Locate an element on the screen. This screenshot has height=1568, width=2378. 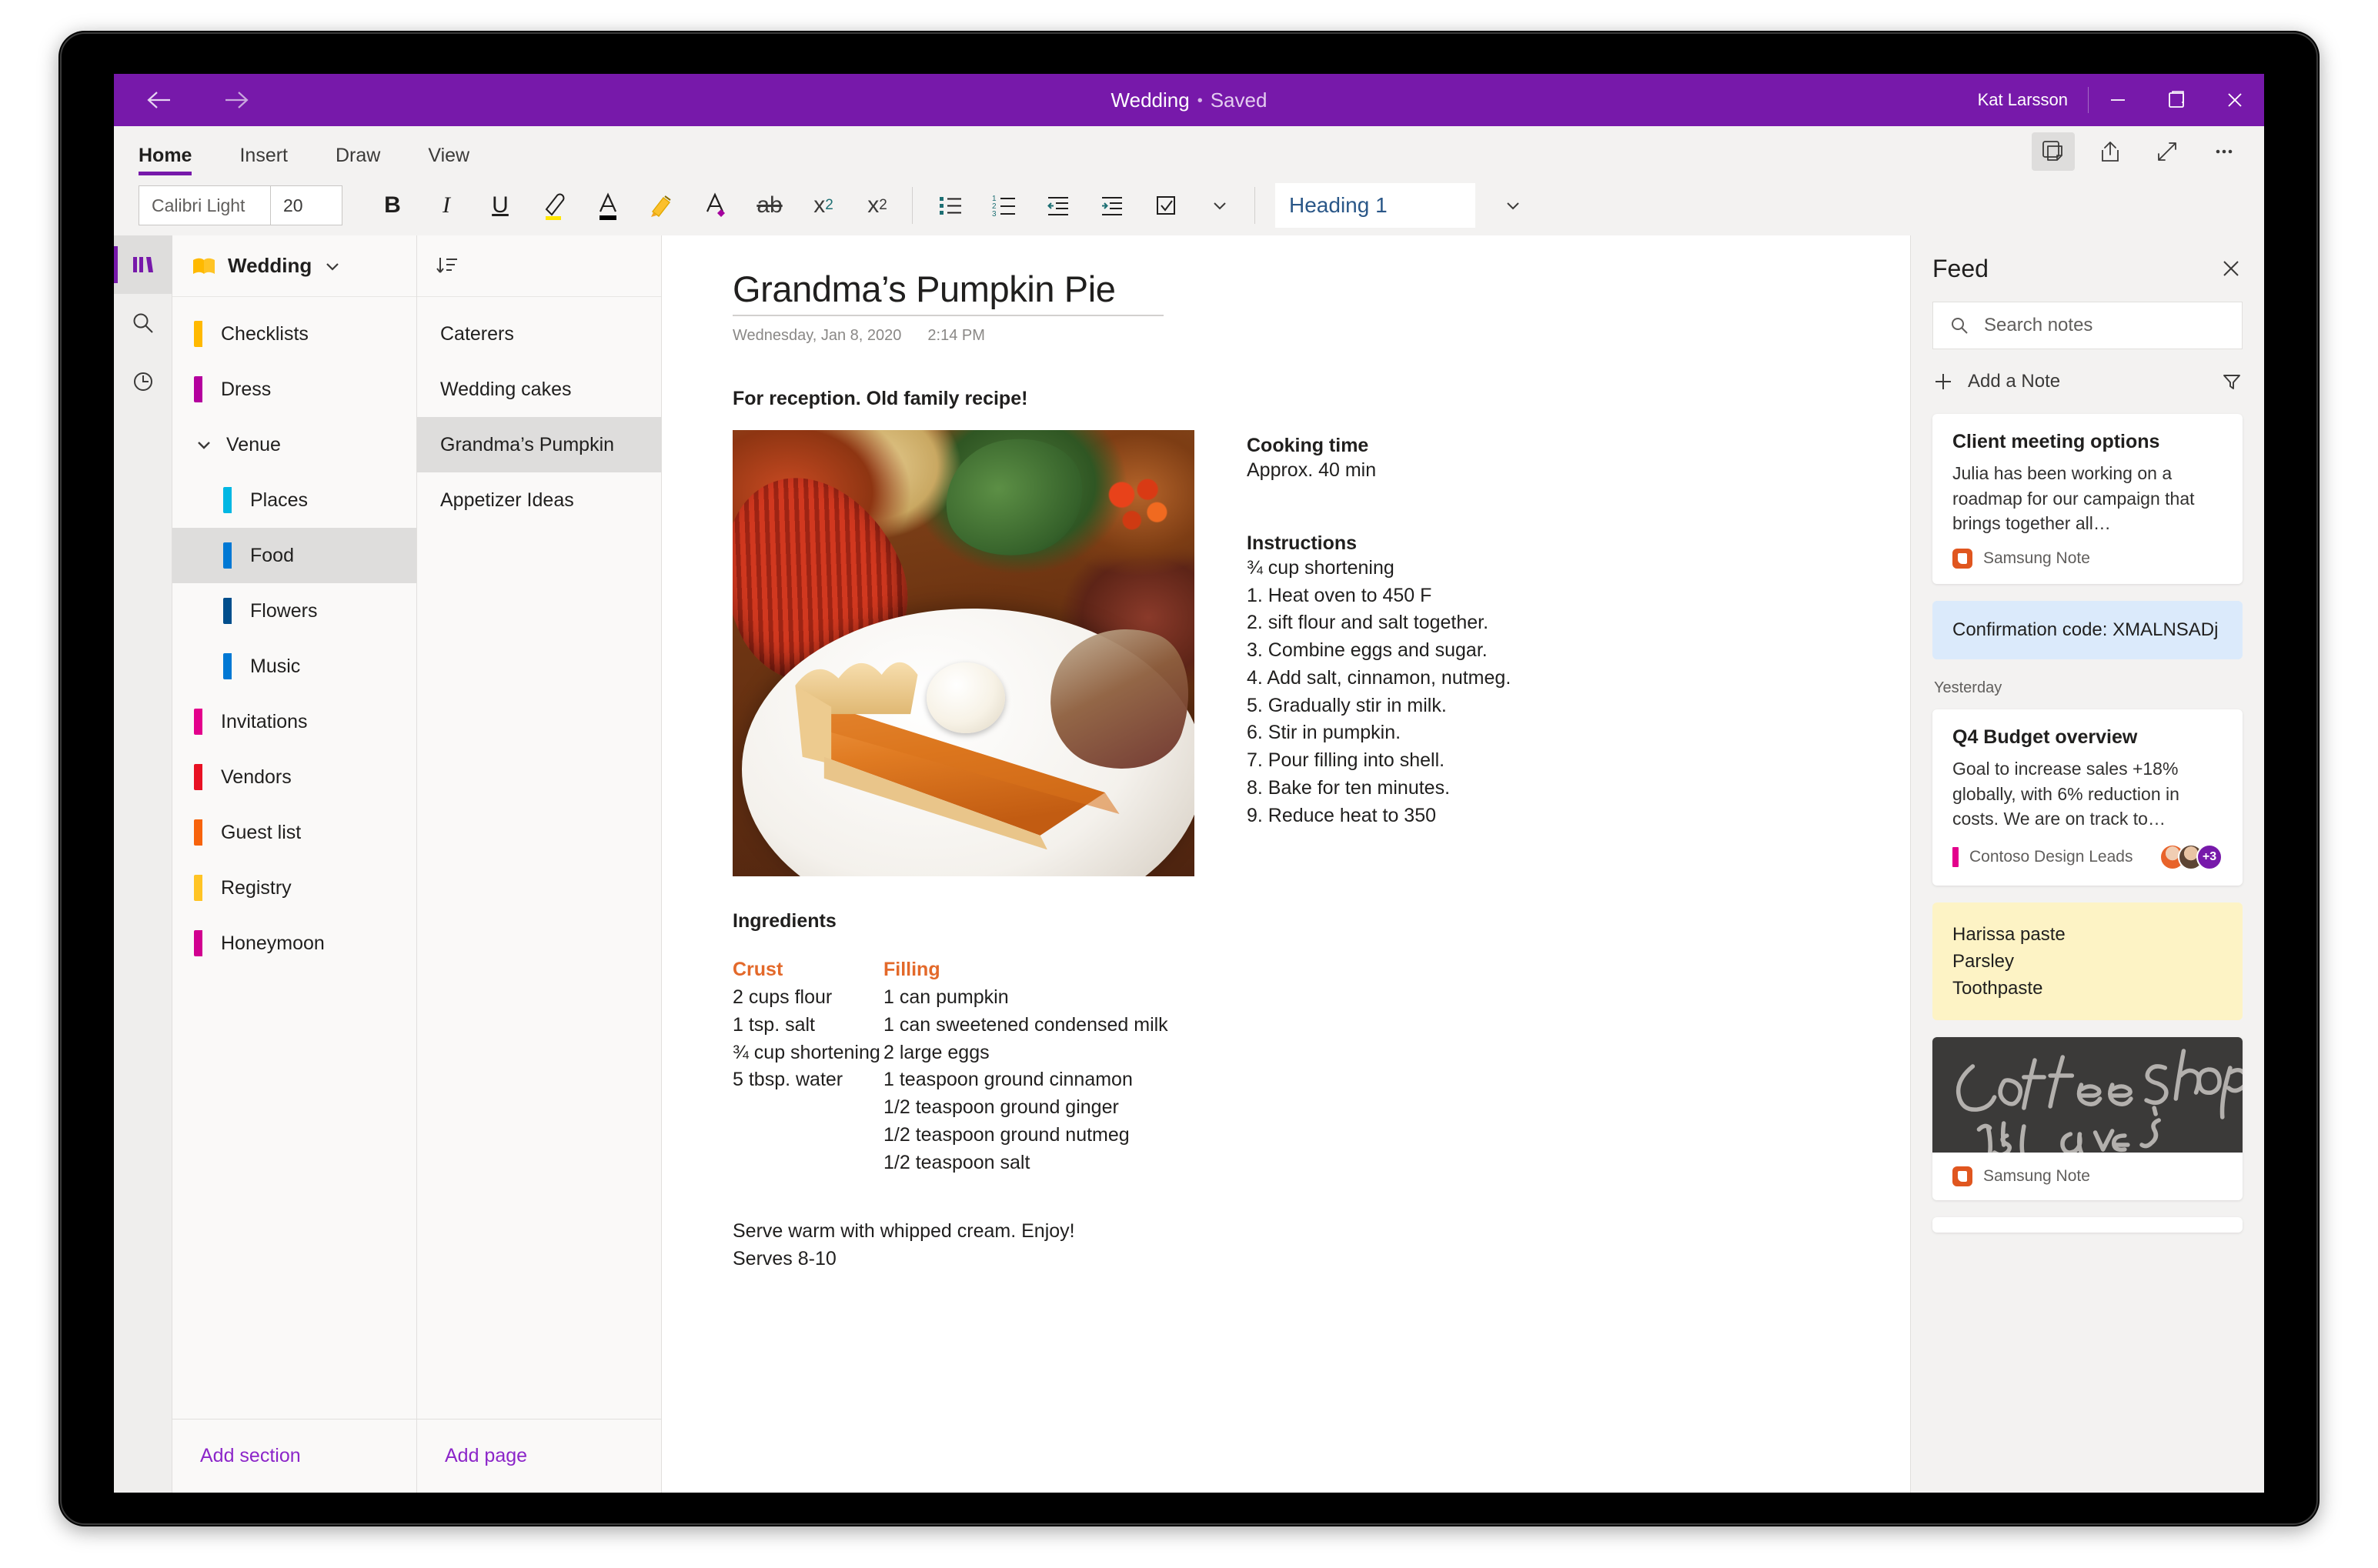
add-note-button: Add a Note is located at coordinates (1996, 381).